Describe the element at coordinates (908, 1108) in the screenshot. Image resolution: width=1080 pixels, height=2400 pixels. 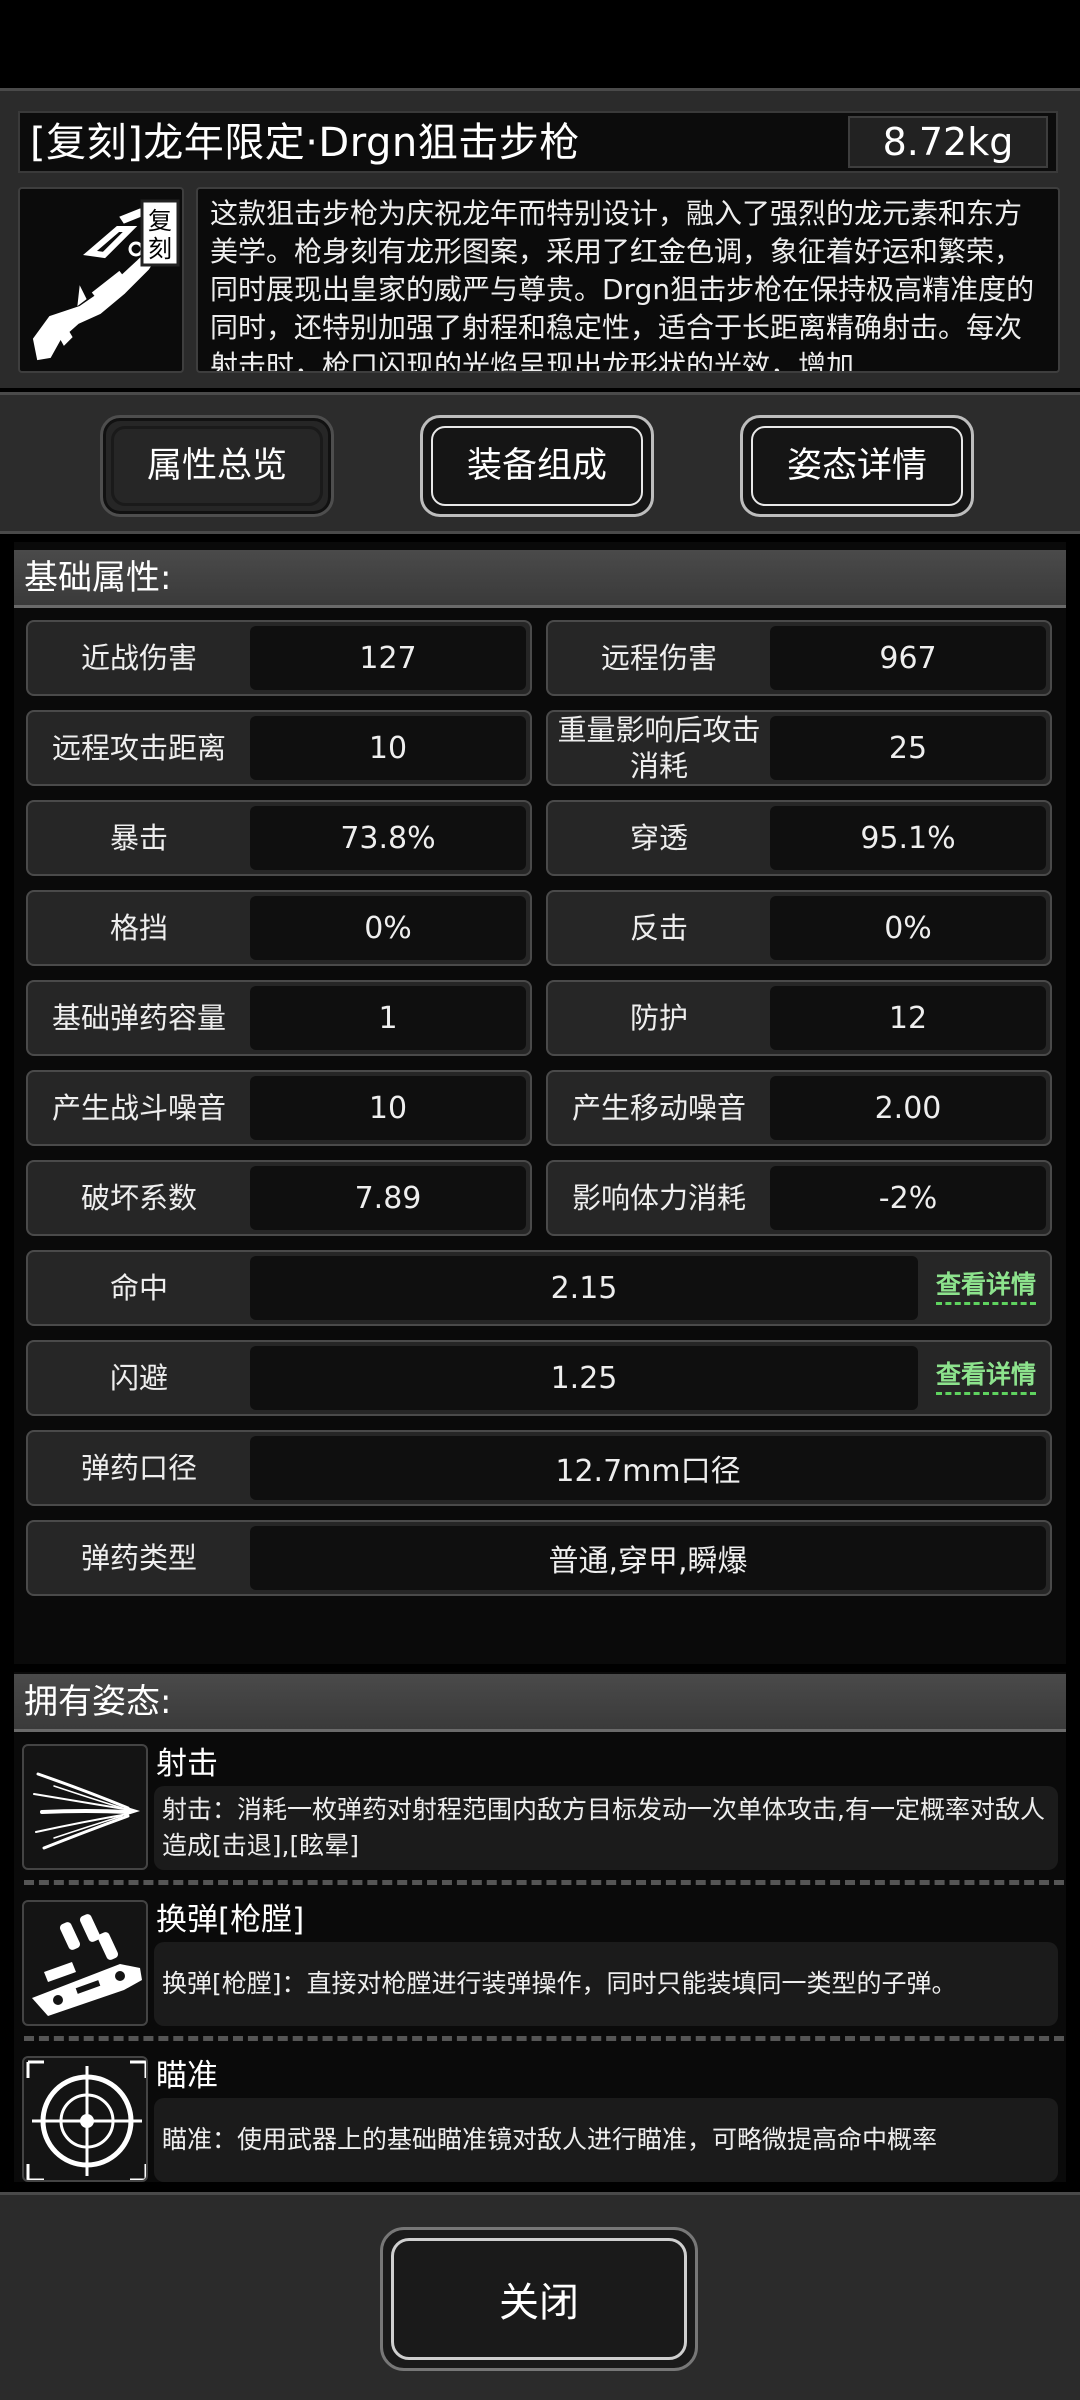
I see `stat-value: 2.00` at that location.